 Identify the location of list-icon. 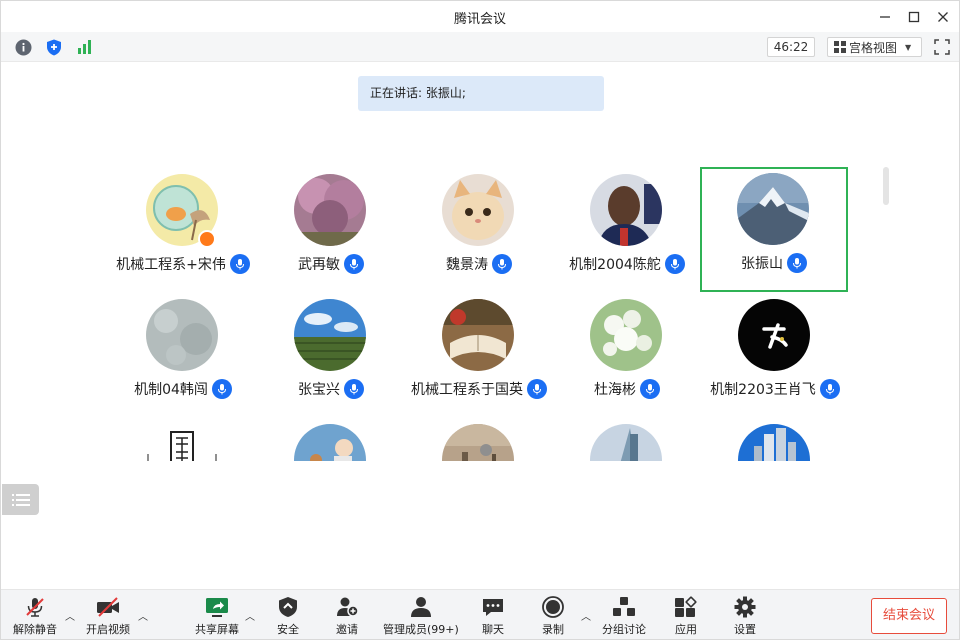
(20, 499).